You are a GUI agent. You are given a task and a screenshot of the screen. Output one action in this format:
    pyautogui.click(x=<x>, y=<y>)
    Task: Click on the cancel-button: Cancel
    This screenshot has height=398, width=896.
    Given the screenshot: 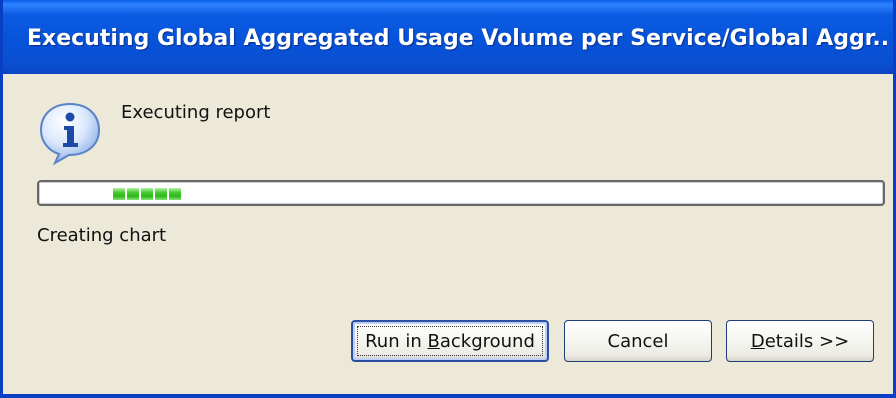 What is the action you would take?
    pyautogui.click(x=638, y=341)
    